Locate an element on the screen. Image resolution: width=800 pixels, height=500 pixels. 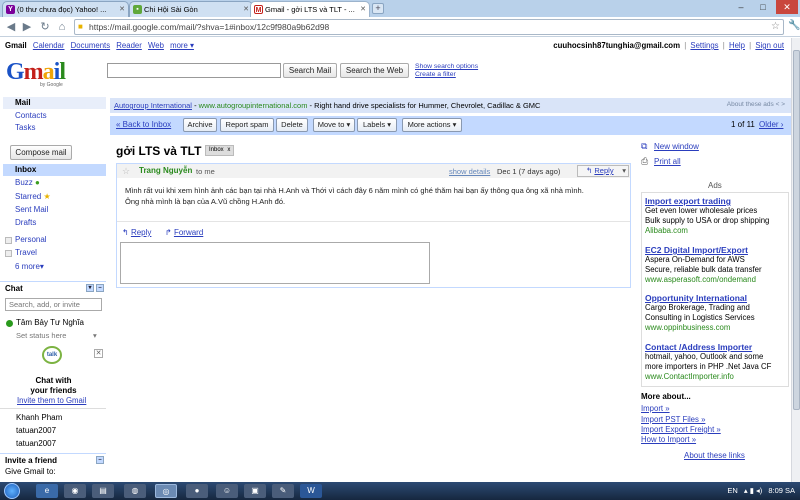
settings-link: Settings is located at coordinates (704, 45).